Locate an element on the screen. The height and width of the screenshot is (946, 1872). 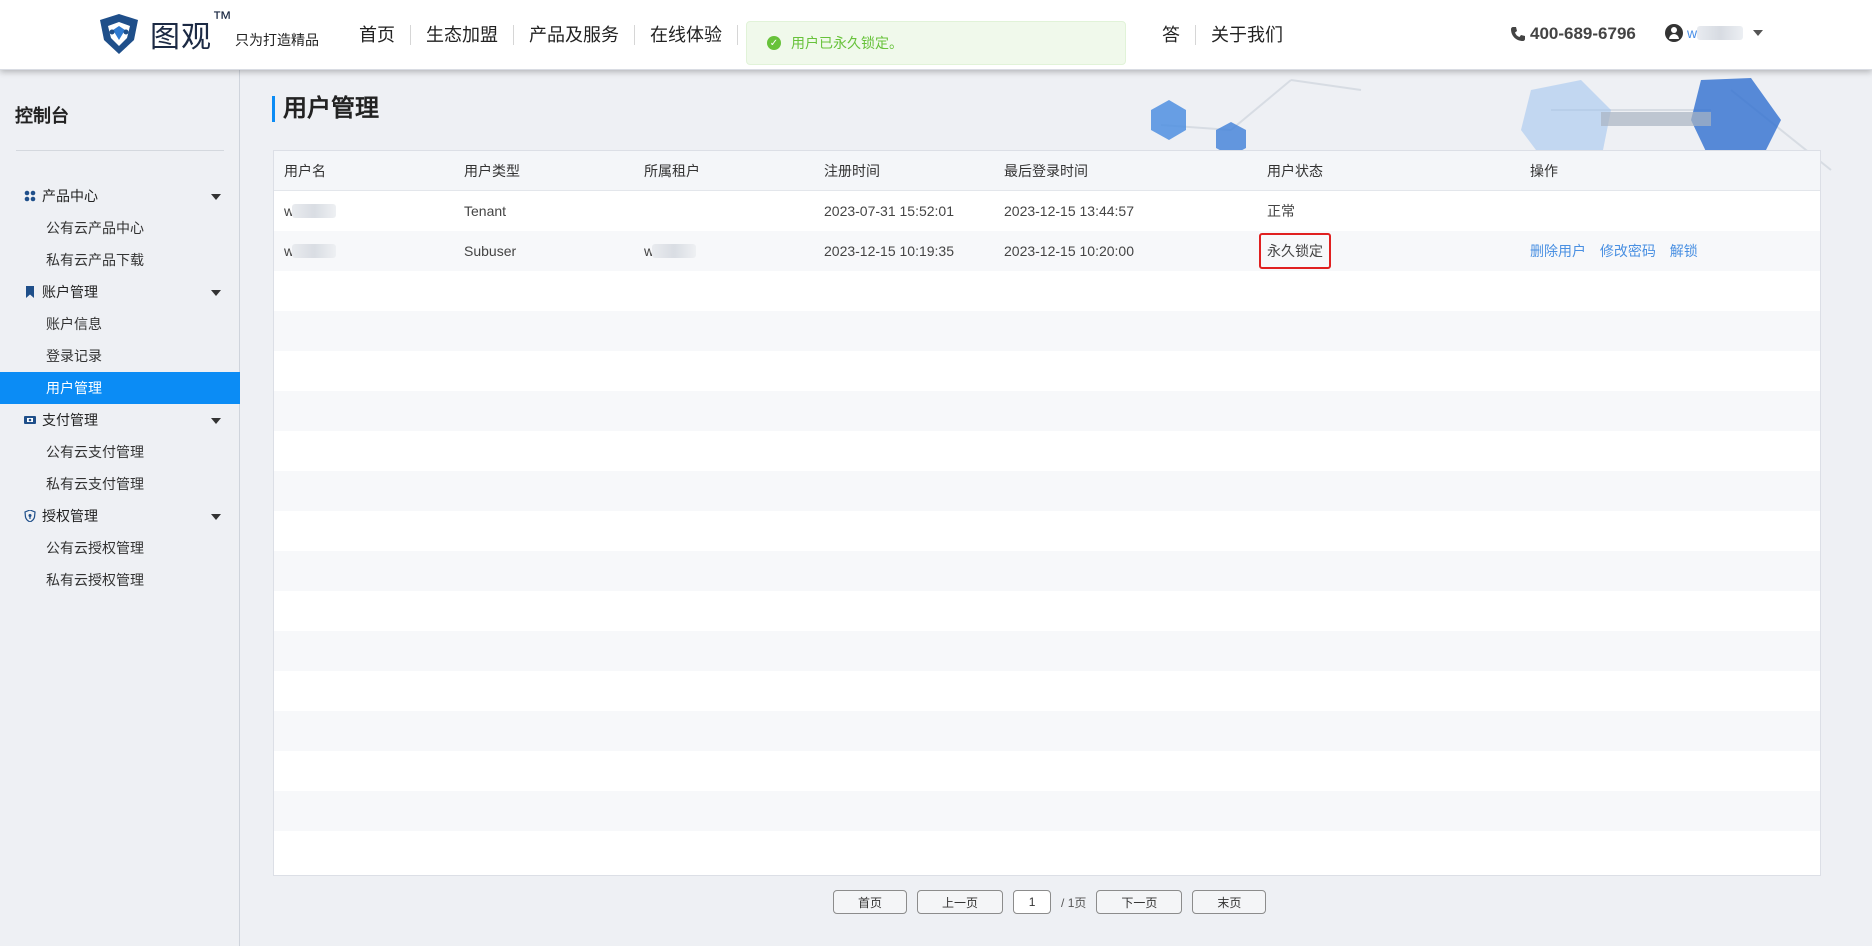
status-badge-locked: 永久锁定 is located at coordinates (1295, 251).